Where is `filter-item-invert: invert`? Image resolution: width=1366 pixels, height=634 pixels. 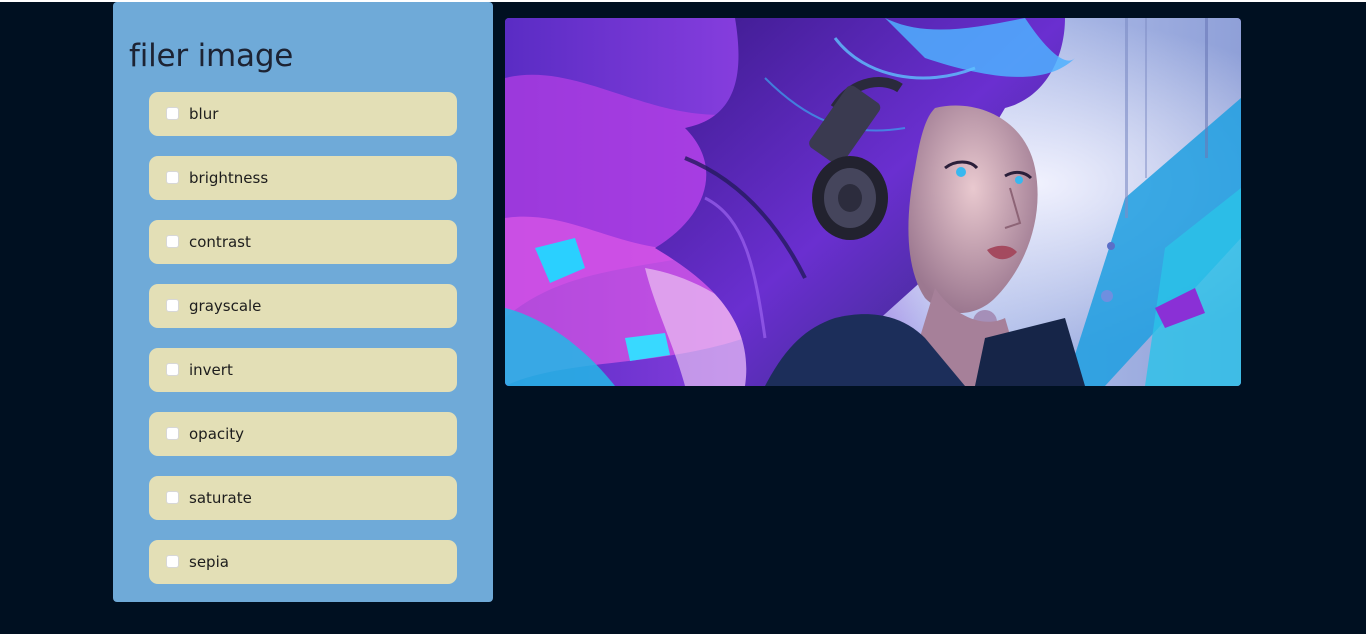
filter-item-invert: invert is located at coordinates (303, 370).